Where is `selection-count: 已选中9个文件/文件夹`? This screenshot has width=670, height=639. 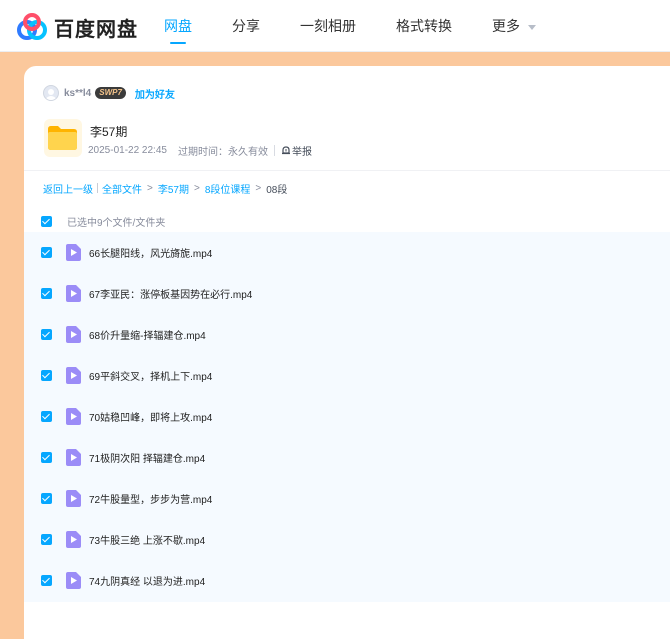 selection-count: 已选中9个文件/文件夹 is located at coordinates (116, 223).